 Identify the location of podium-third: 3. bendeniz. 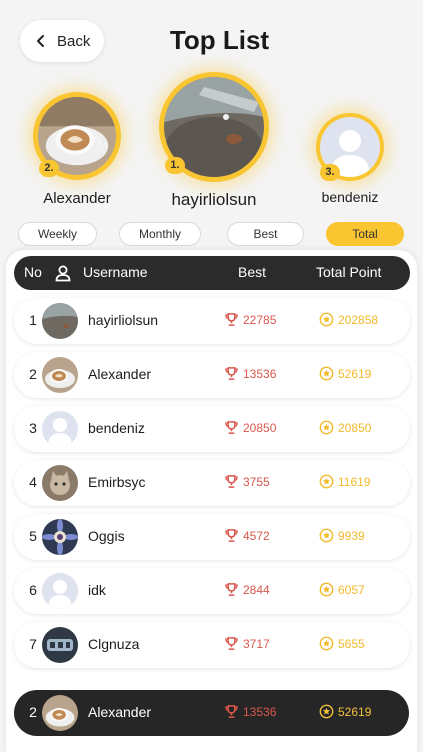
(350, 159).